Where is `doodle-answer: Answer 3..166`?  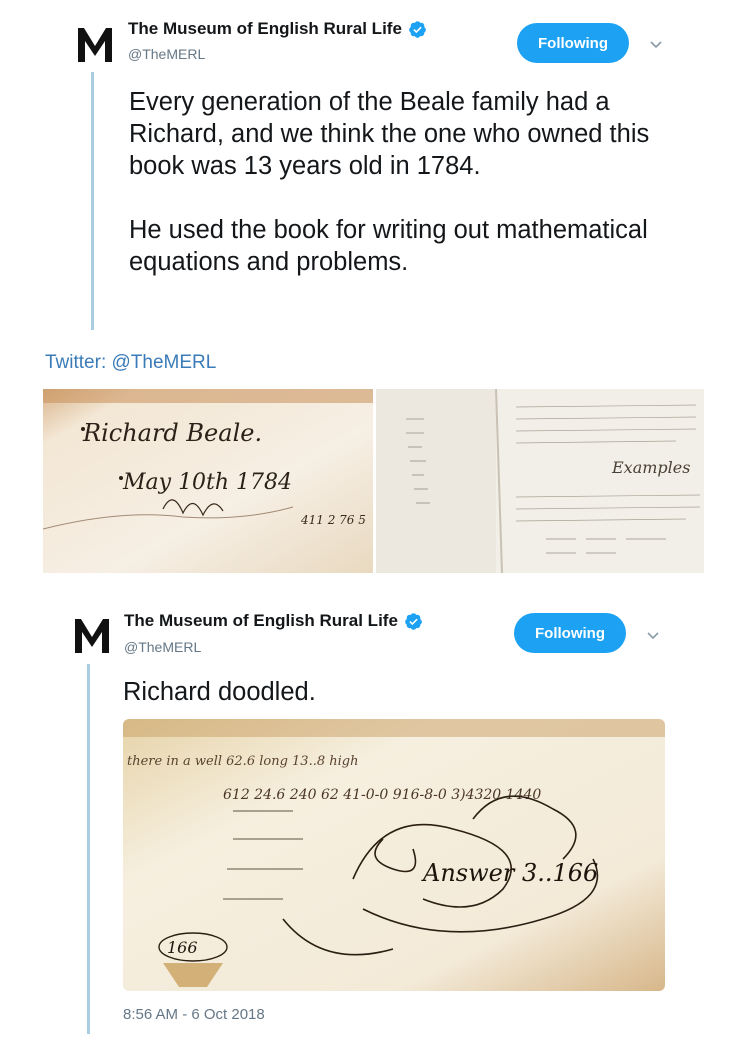 doodle-answer: Answer 3..166 is located at coordinates (509, 873).